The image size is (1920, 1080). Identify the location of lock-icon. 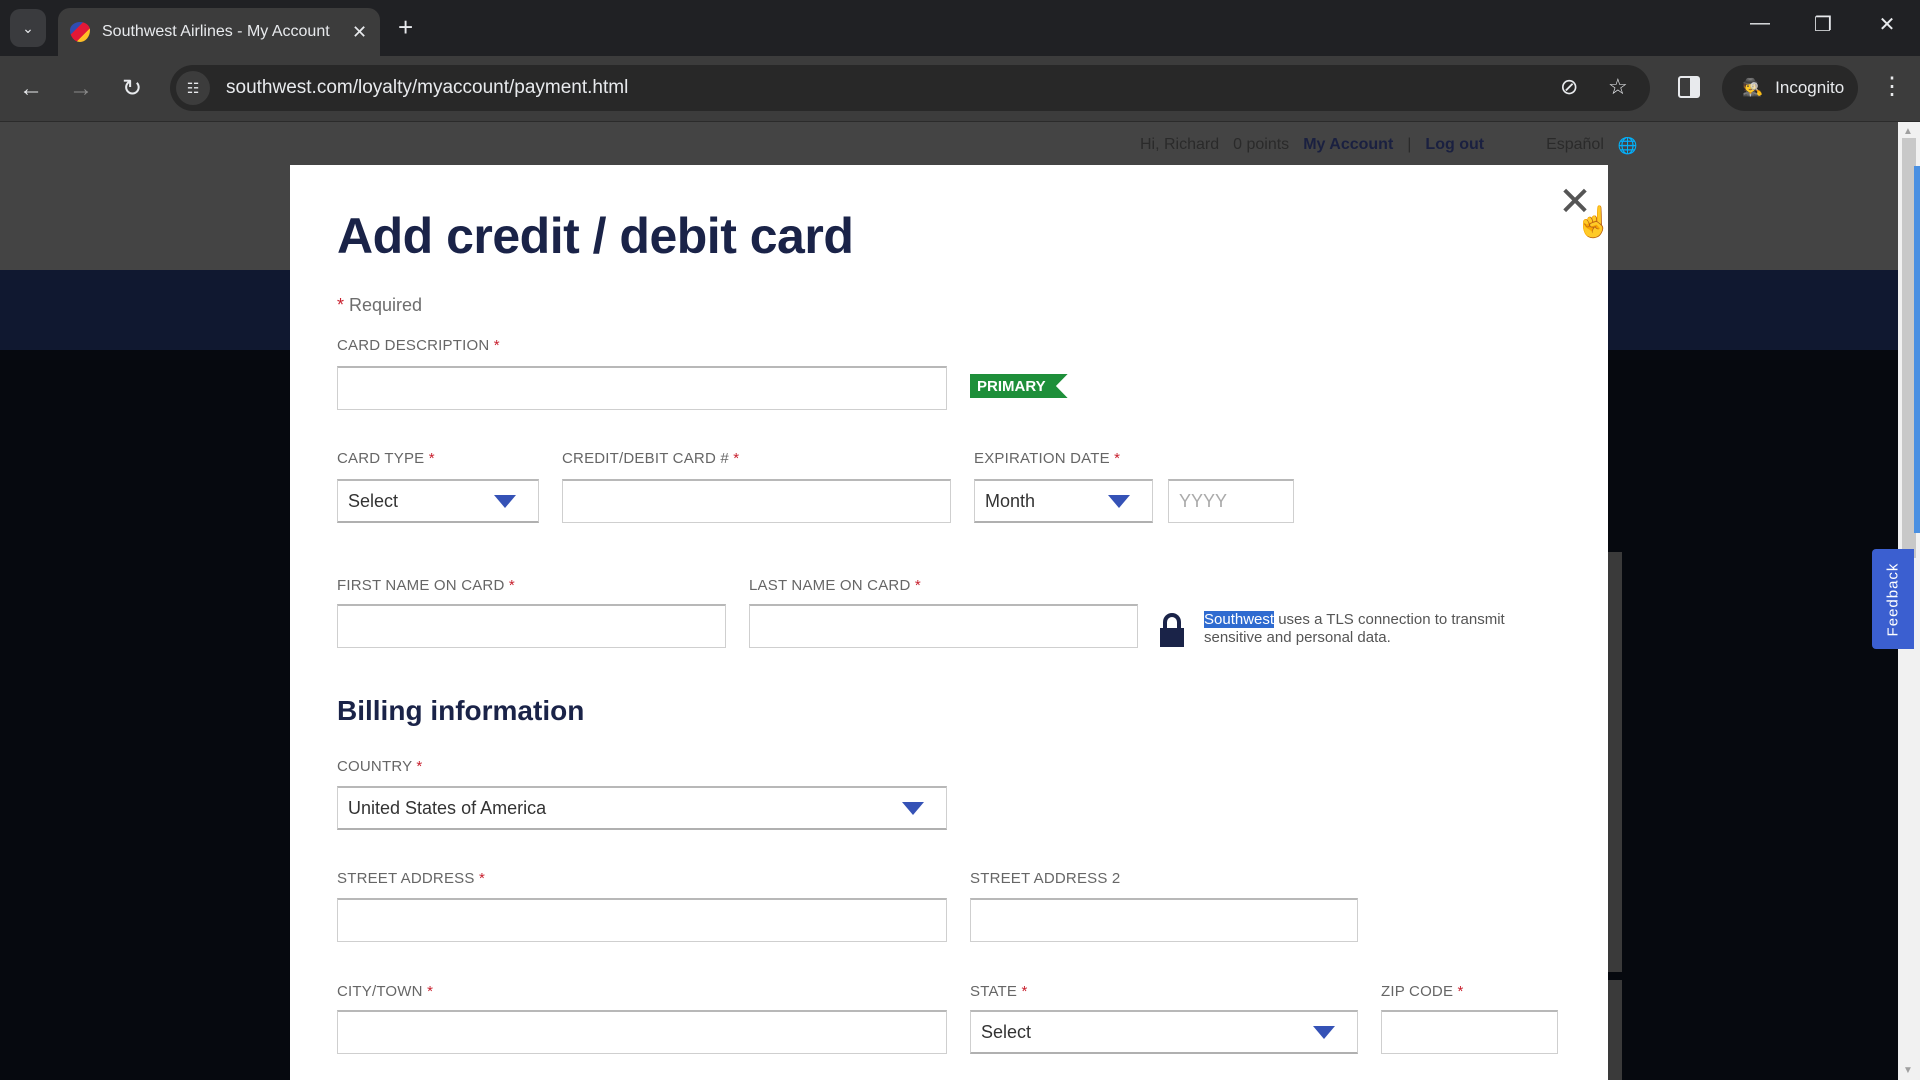
(1172, 630).